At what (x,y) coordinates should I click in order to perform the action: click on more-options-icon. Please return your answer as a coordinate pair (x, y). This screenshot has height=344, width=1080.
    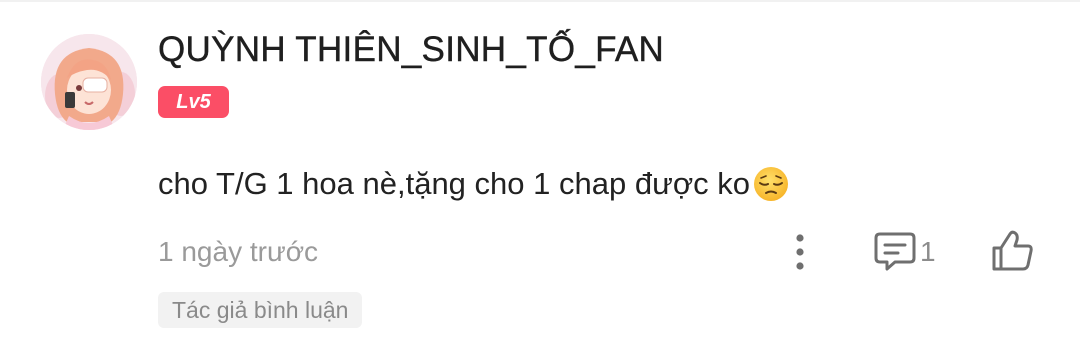
    Looking at the image, I should click on (800, 252).